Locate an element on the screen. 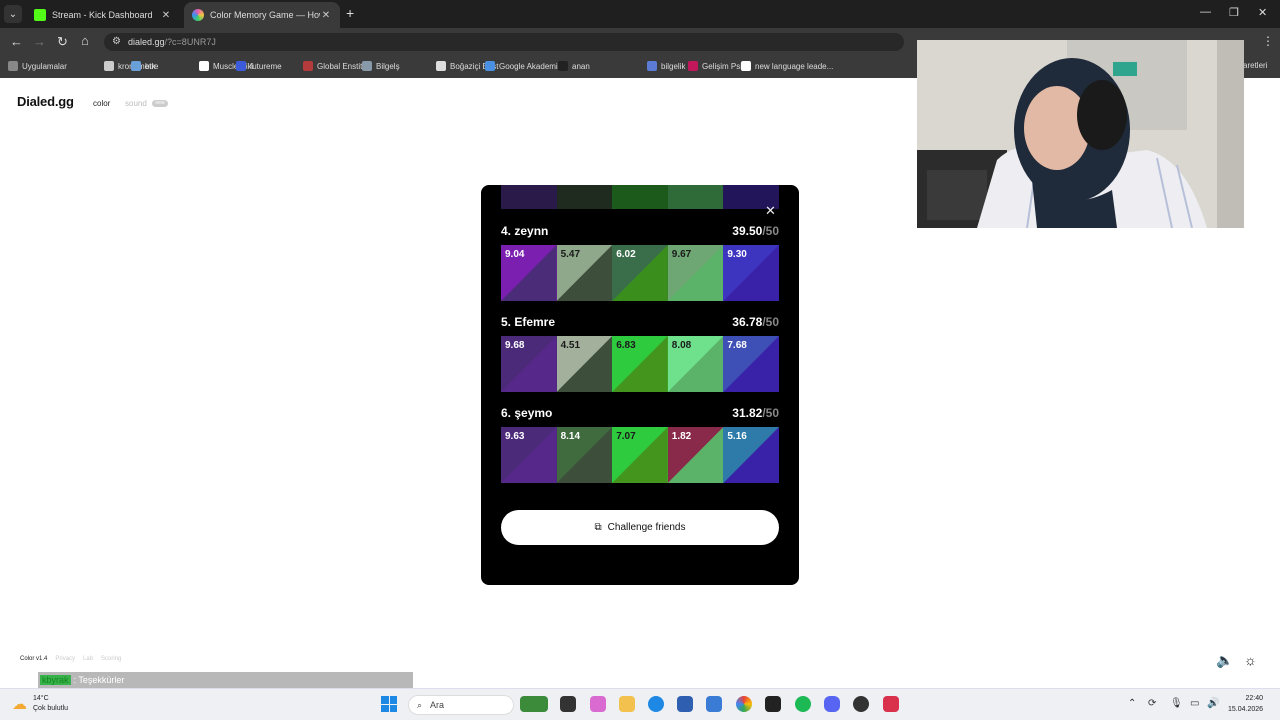  tab-search-icon: ⌄ is located at coordinates (13, 14).